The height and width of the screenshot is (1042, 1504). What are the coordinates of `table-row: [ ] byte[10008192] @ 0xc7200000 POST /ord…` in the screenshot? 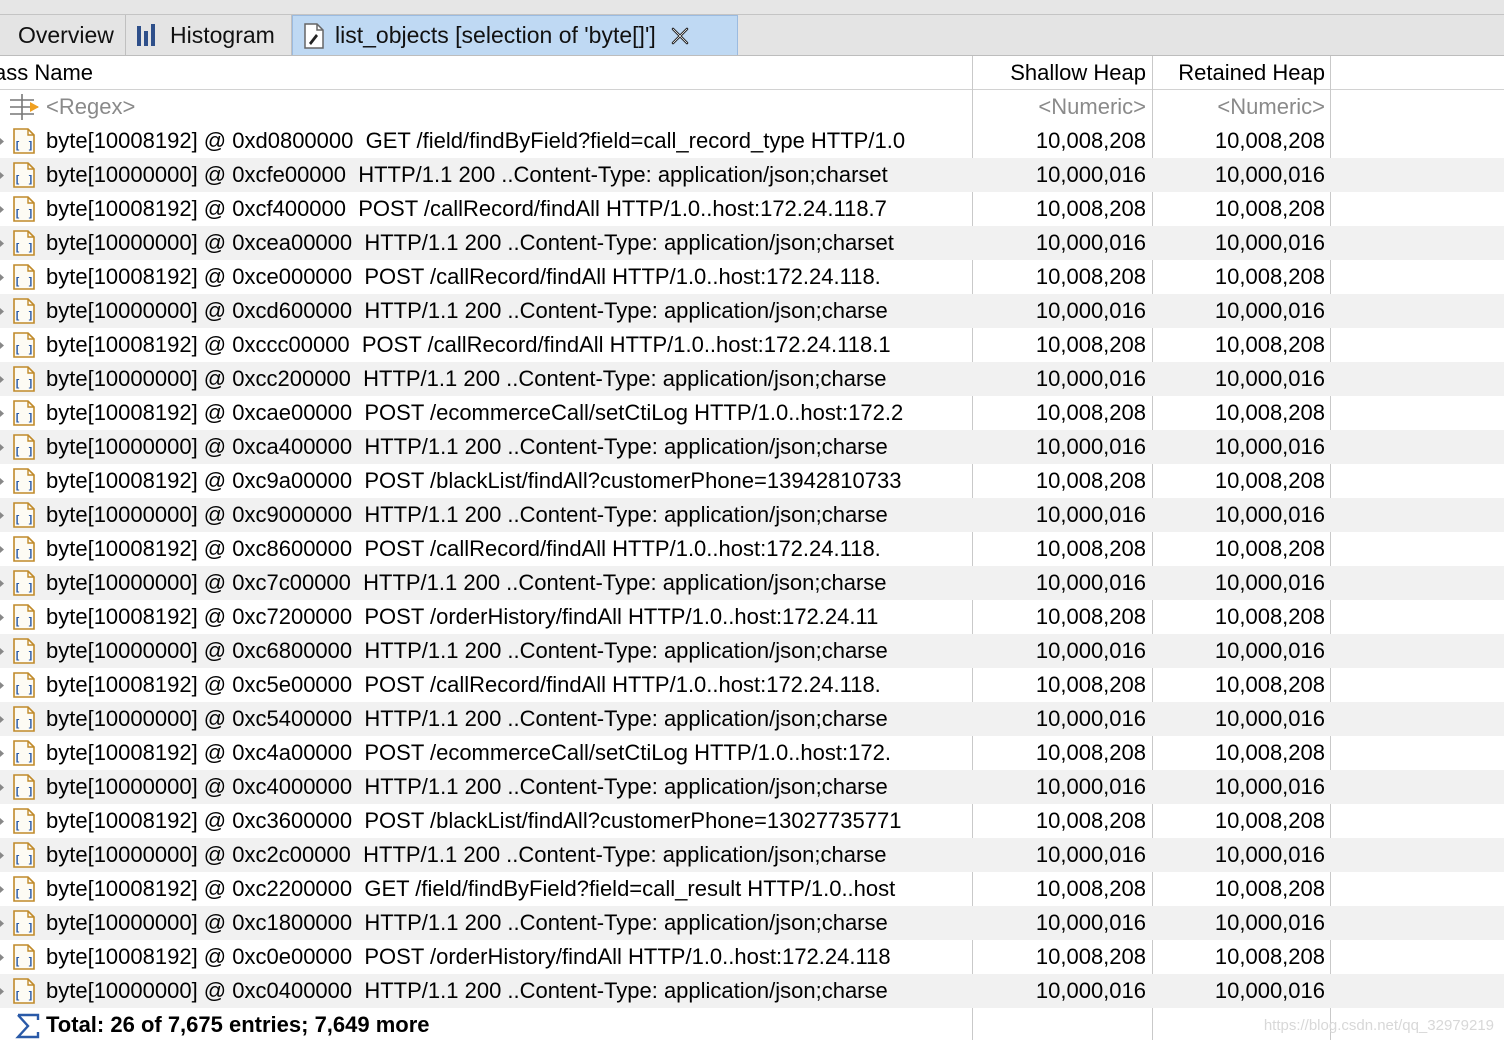 It's located at (752, 617).